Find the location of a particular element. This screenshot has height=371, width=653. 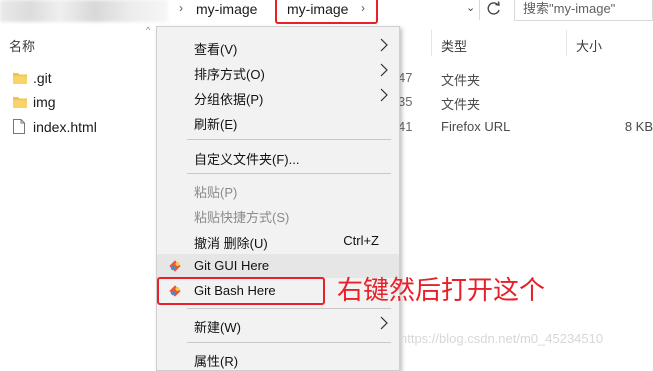

menu-item-label: 刷新(E) is located at coordinates (216, 124).